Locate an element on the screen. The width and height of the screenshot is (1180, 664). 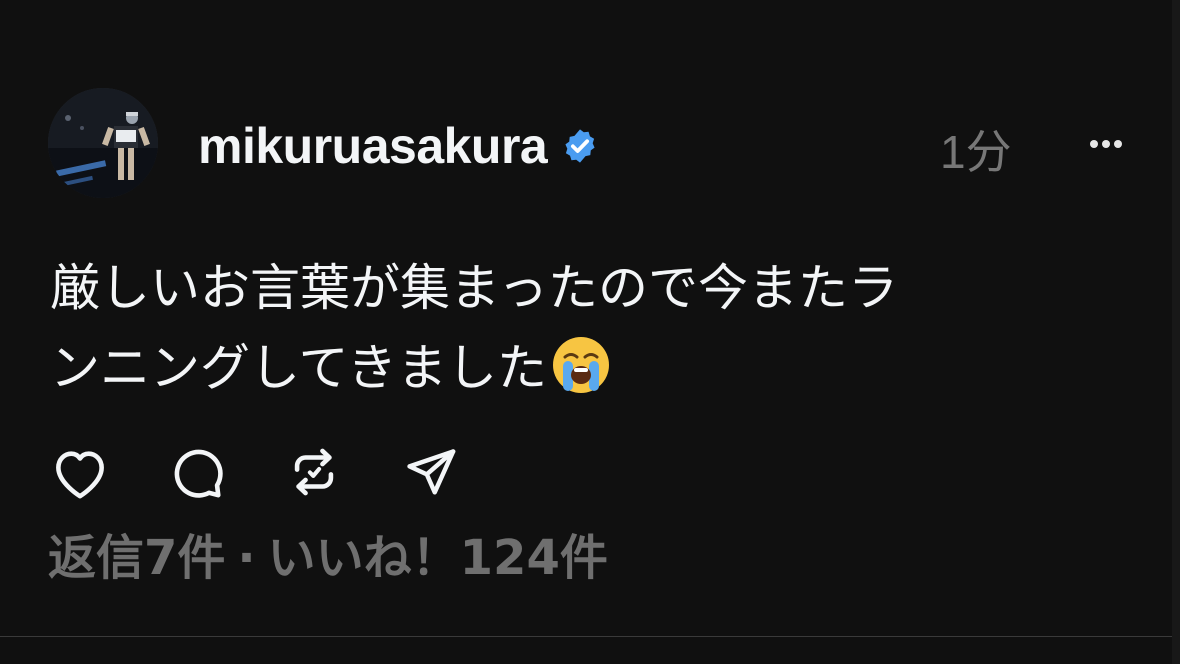
more-options-button is located at coordinates (1106, 144).